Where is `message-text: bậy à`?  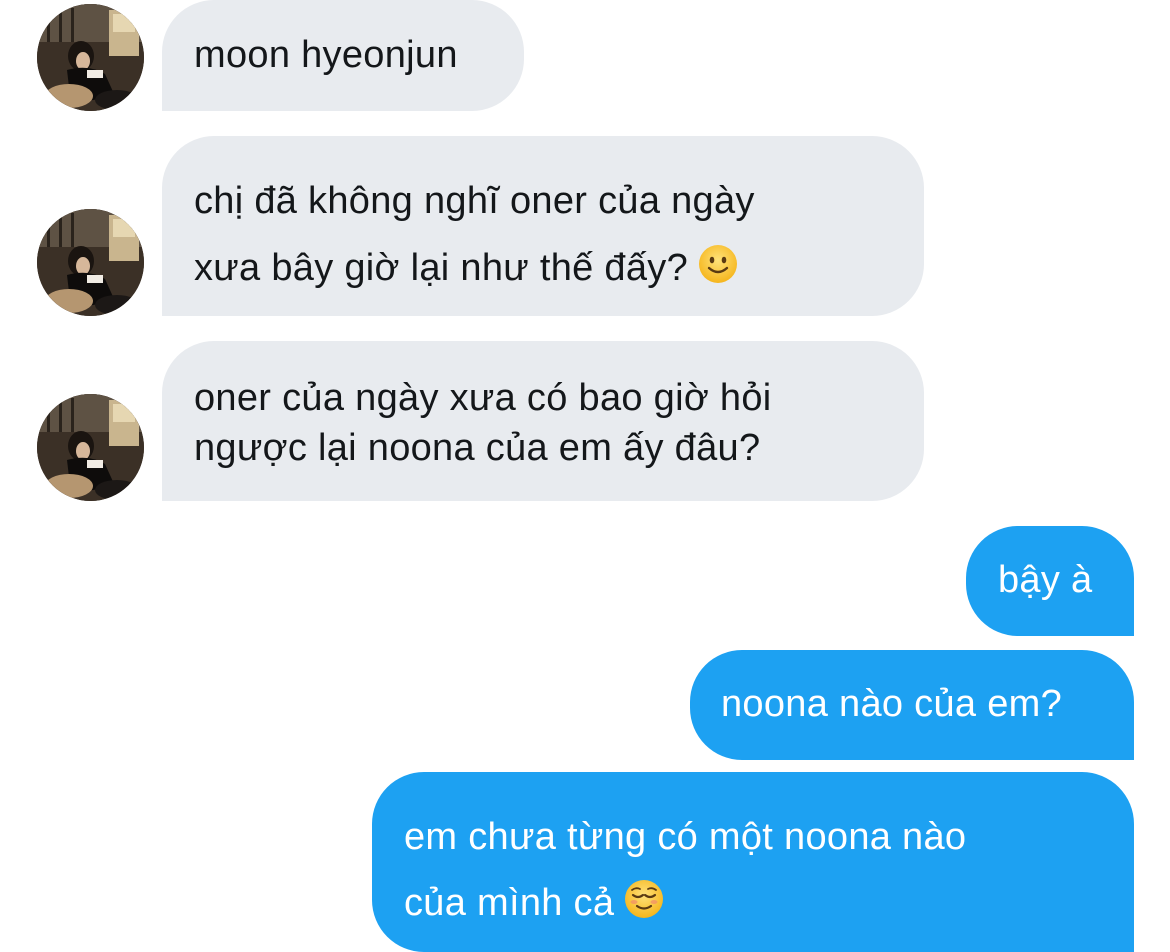 message-text: bậy à is located at coordinates (1045, 580).